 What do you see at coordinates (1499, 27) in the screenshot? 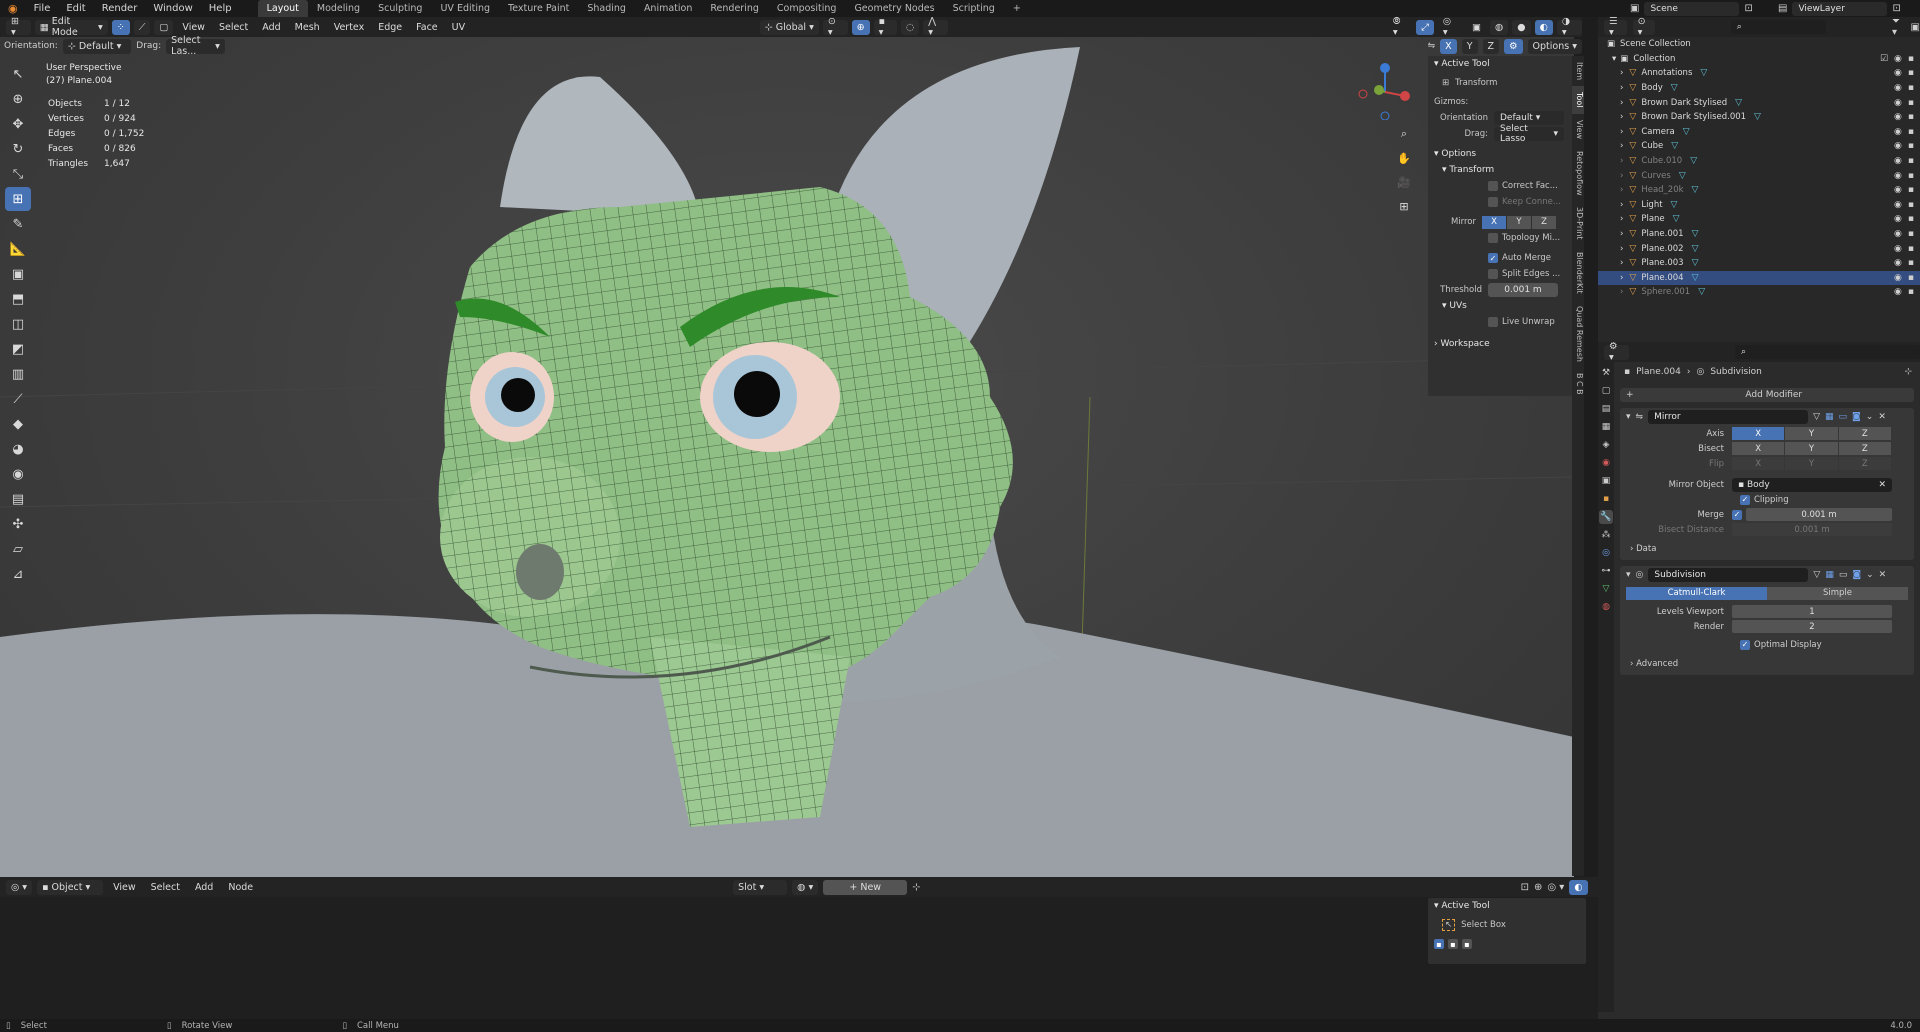
I see `shading-wireframe-icon: ◍` at bounding box center [1499, 27].